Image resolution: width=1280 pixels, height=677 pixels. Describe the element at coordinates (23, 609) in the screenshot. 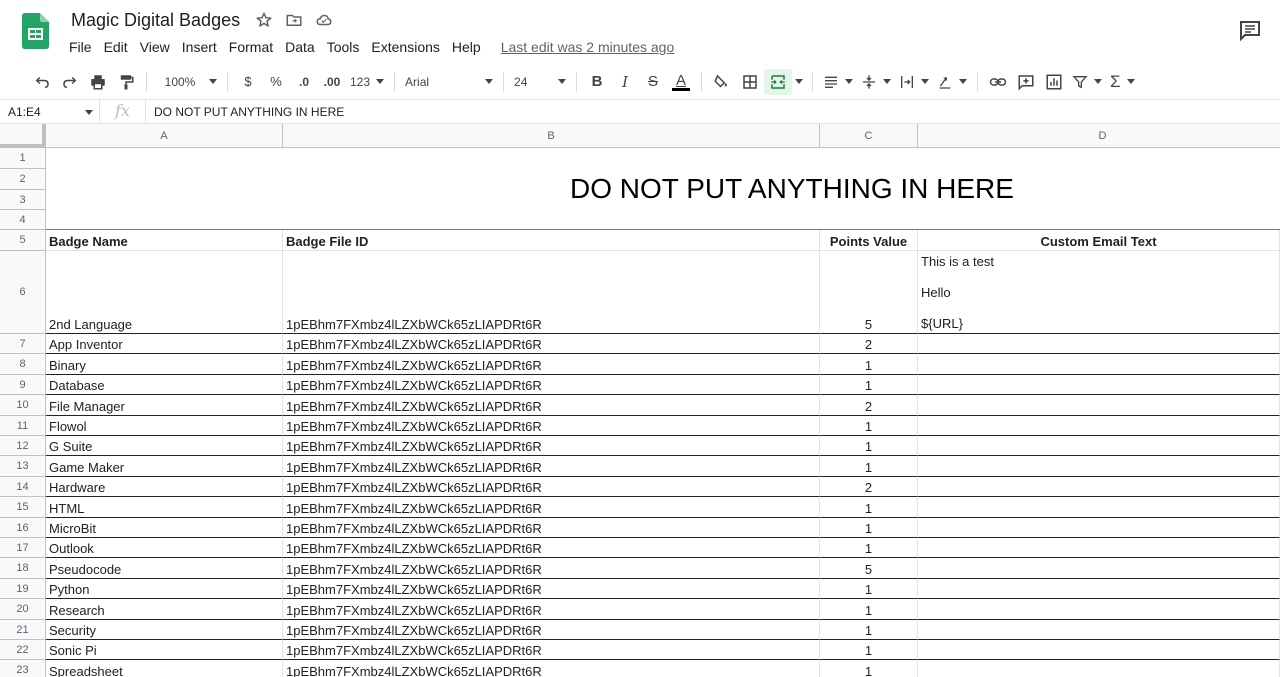

I see `row-header: 20` at that location.